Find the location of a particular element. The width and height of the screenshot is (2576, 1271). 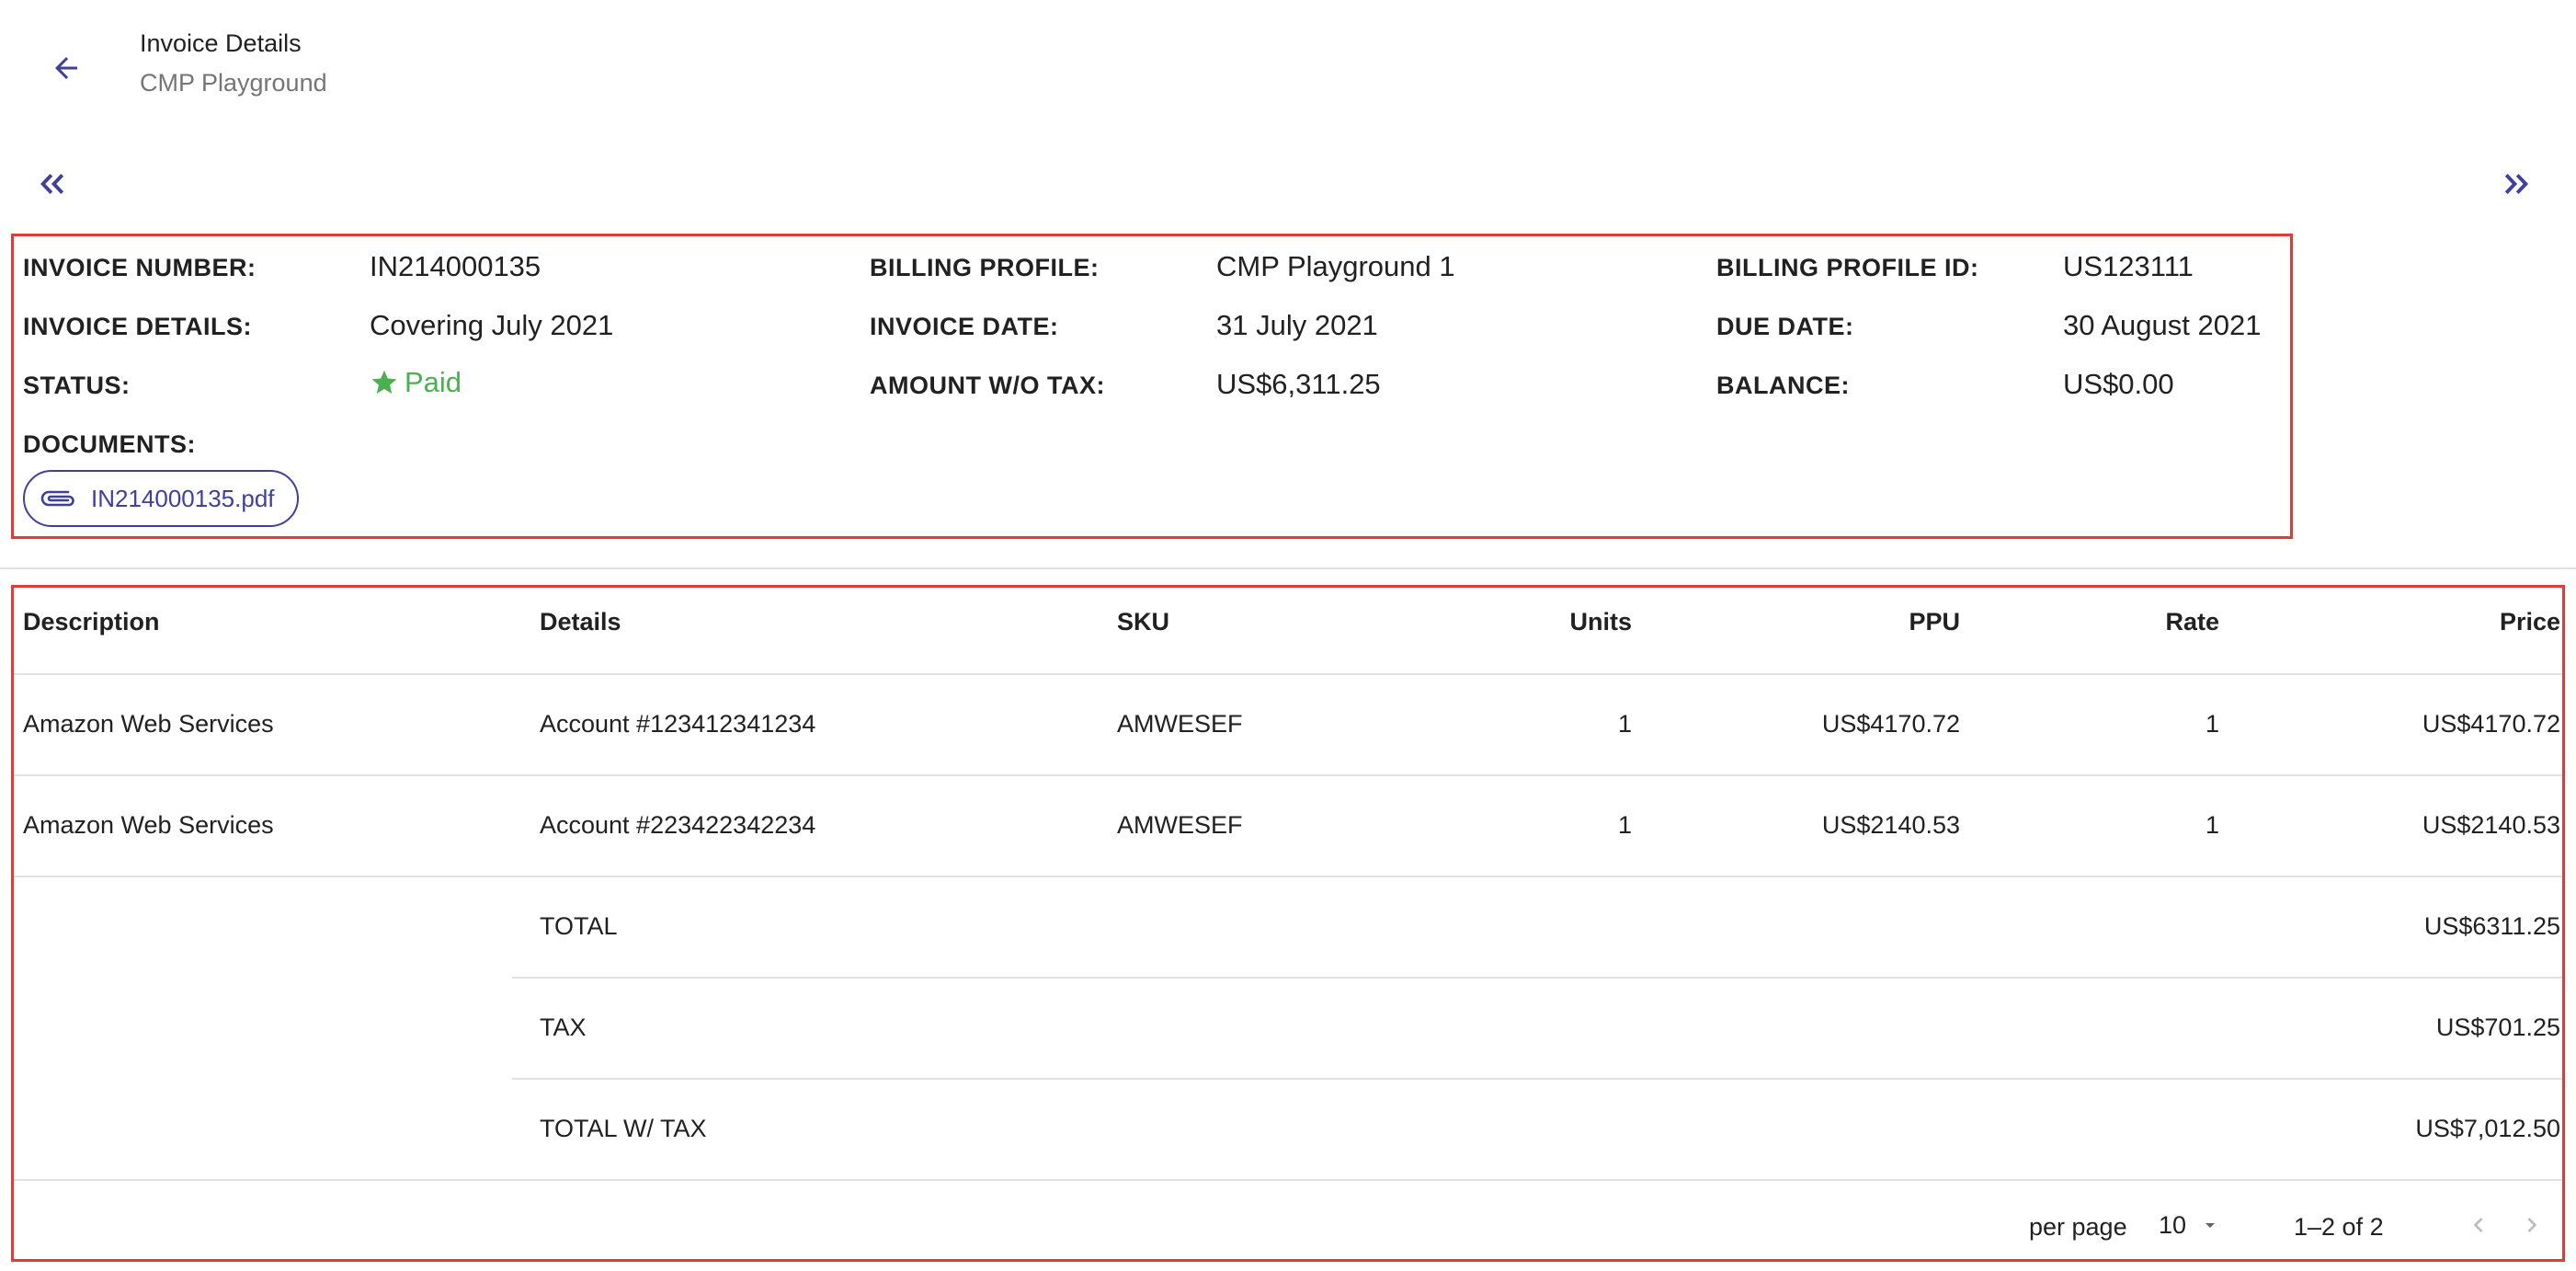

header-divider is located at coordinates (1288, 674).